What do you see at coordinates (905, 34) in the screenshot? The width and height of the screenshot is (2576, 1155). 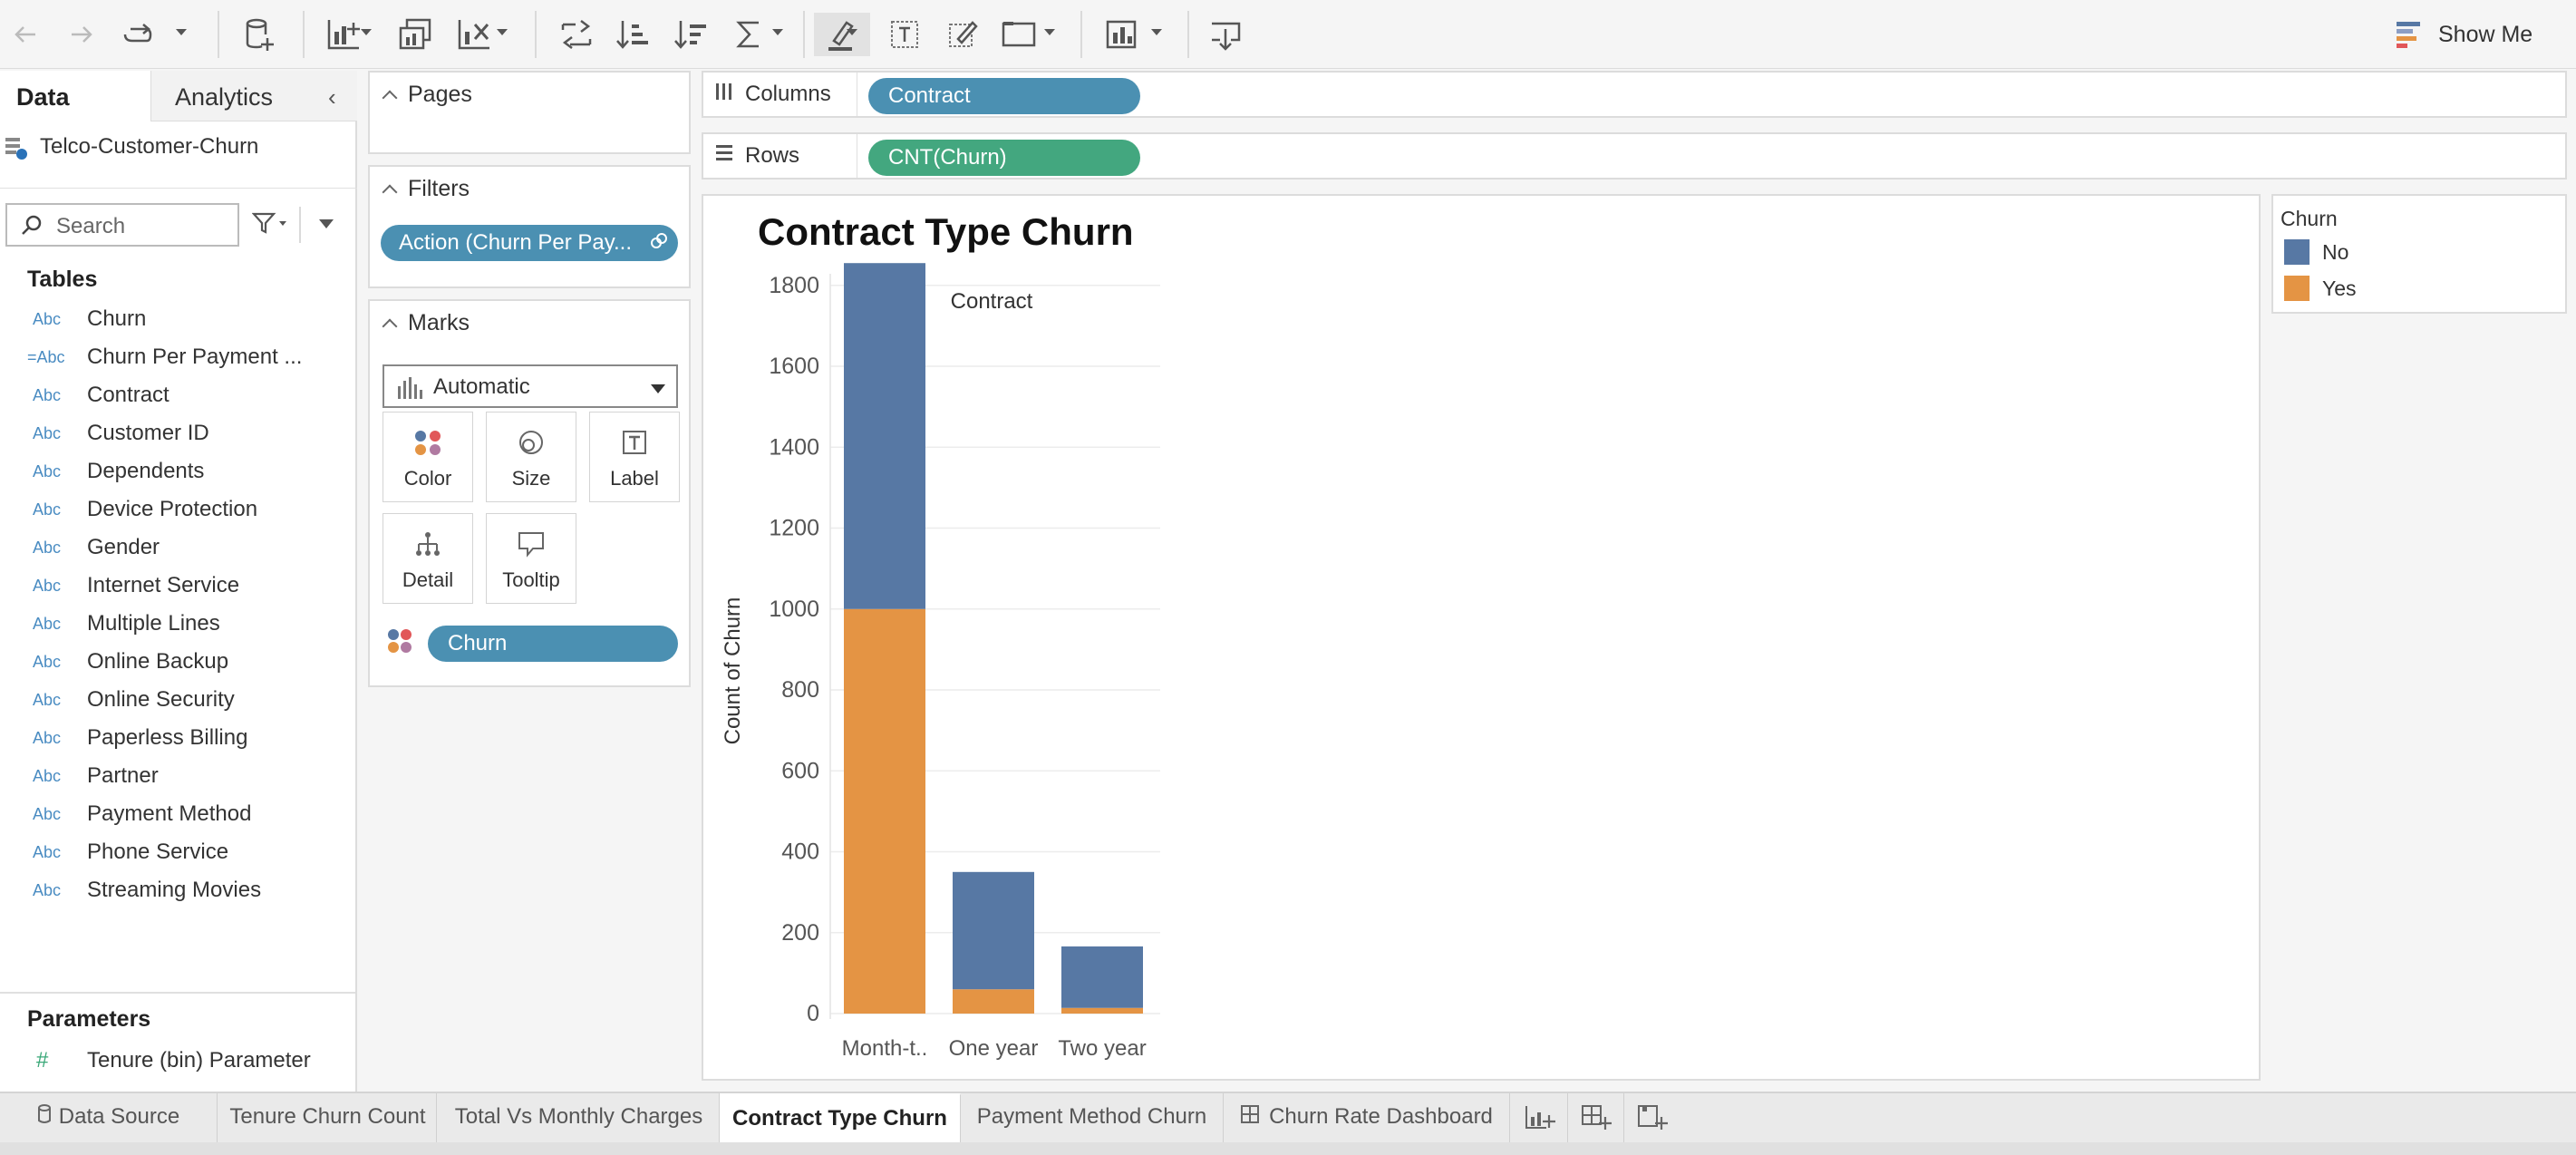 I see `labels-icon` at bounding box center [905, 34].